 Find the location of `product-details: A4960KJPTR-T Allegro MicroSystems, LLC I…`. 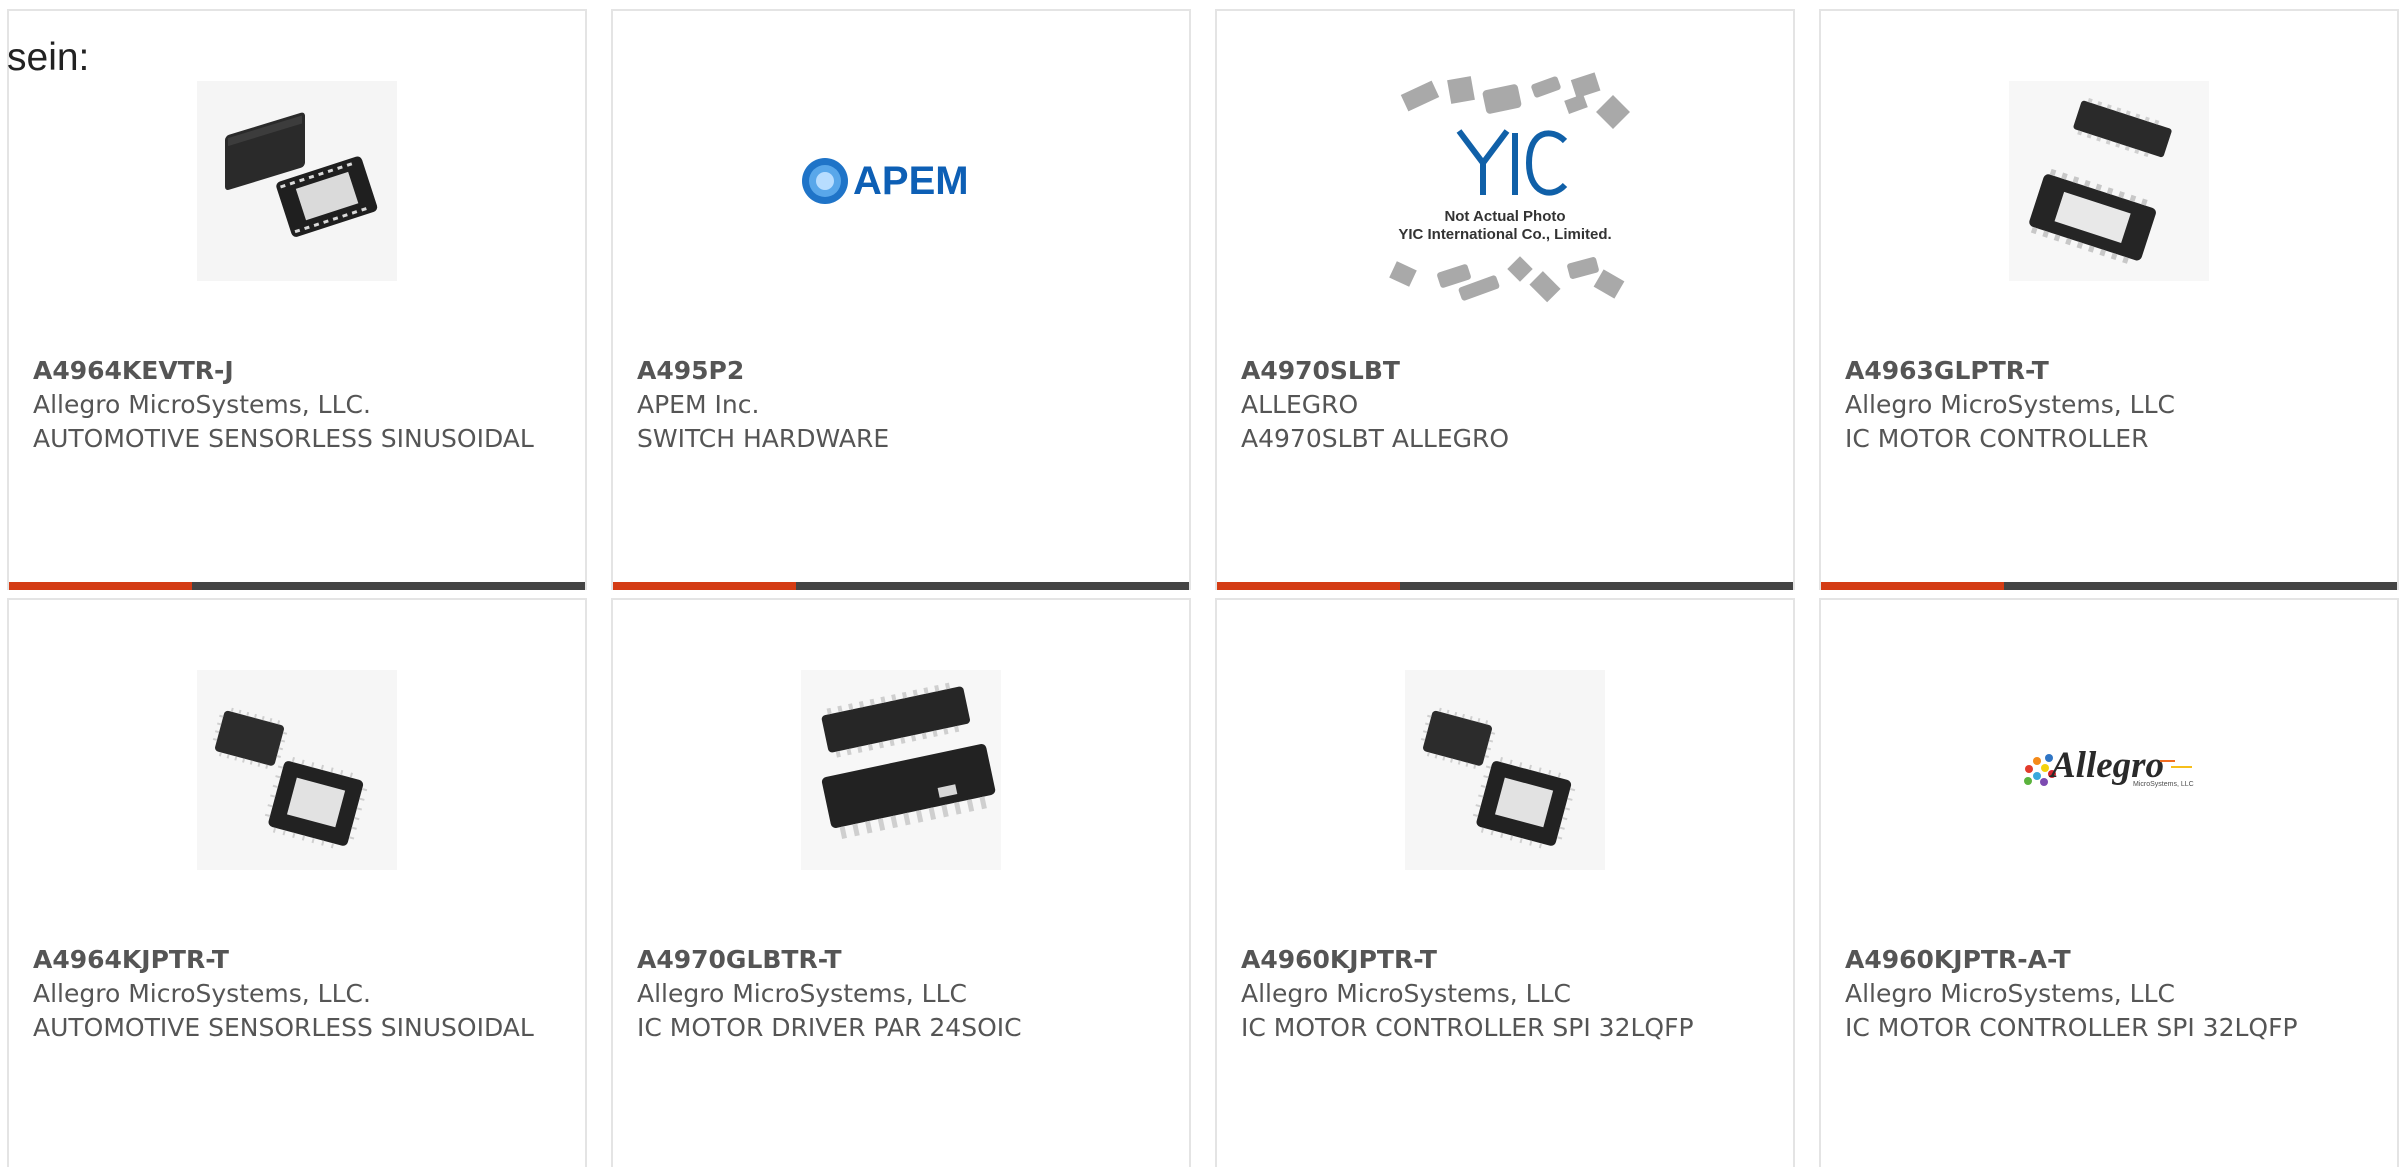

product-details: A4960KJPTR-T Allegro MicroSystems, LLC I… is located at coordinates (1505, 994).